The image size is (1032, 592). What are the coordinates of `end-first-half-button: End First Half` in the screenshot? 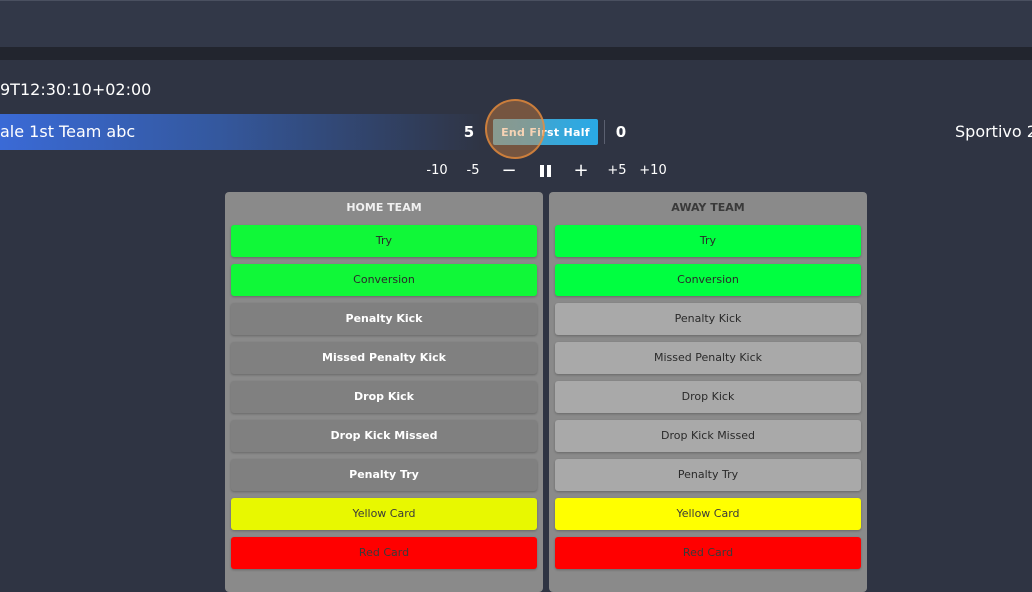 It's located at (545, 132).